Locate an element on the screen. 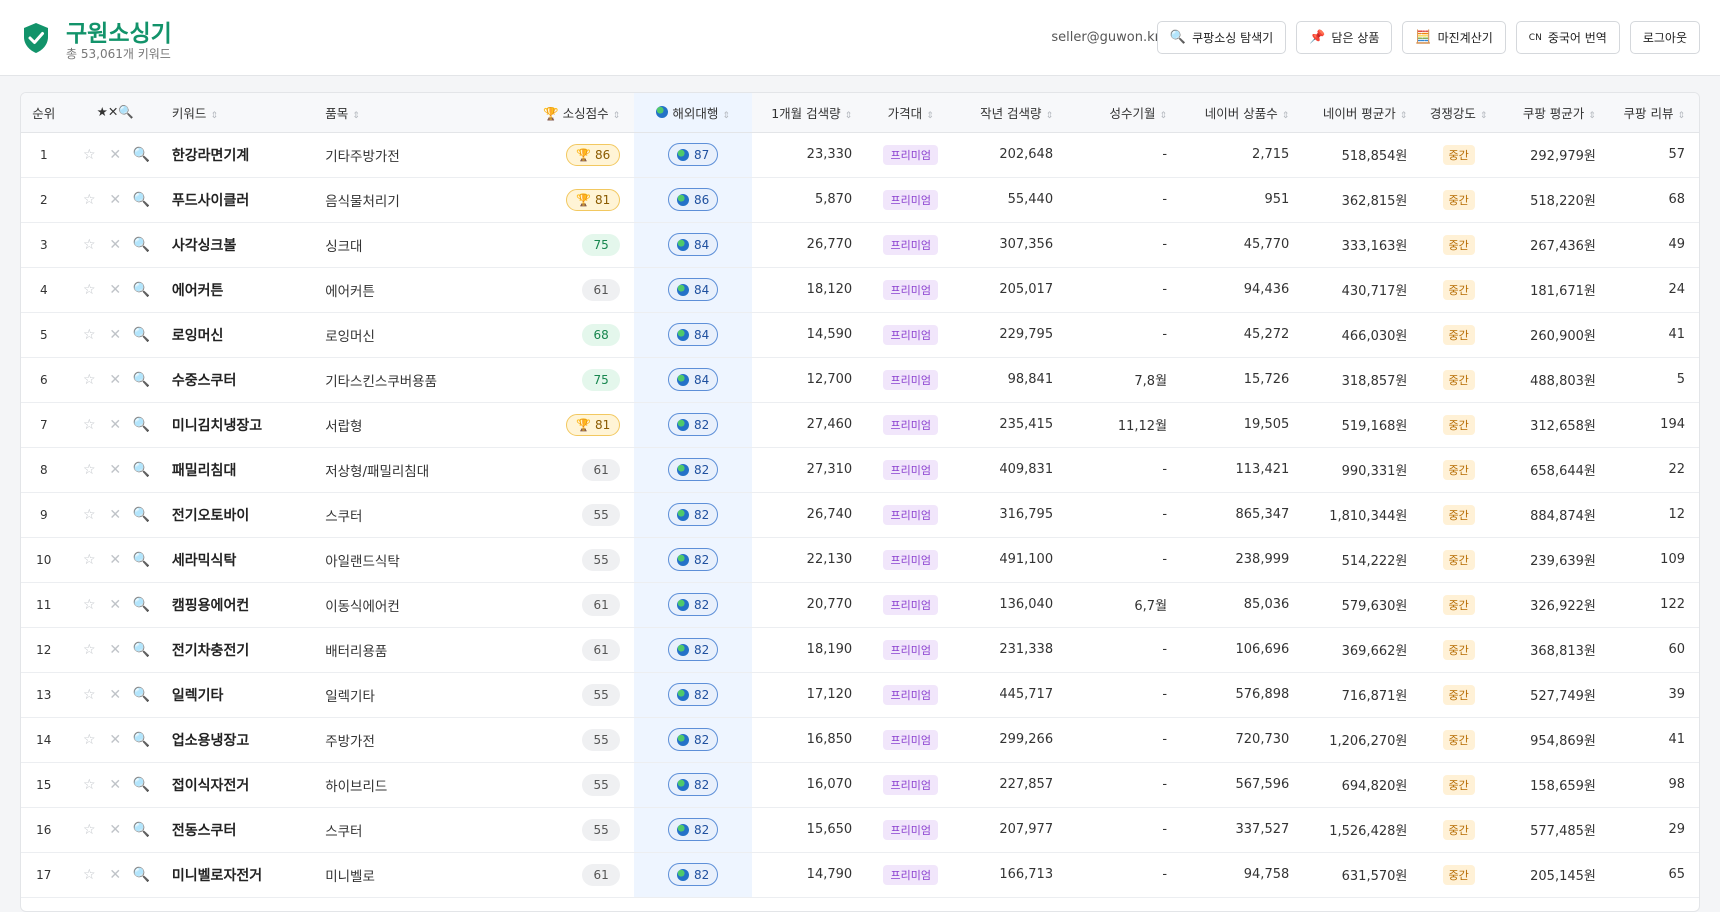 This screenshot has height=912, width=1720. keyword-cell: 한강라면기계 is located at coordinates (240, 154).